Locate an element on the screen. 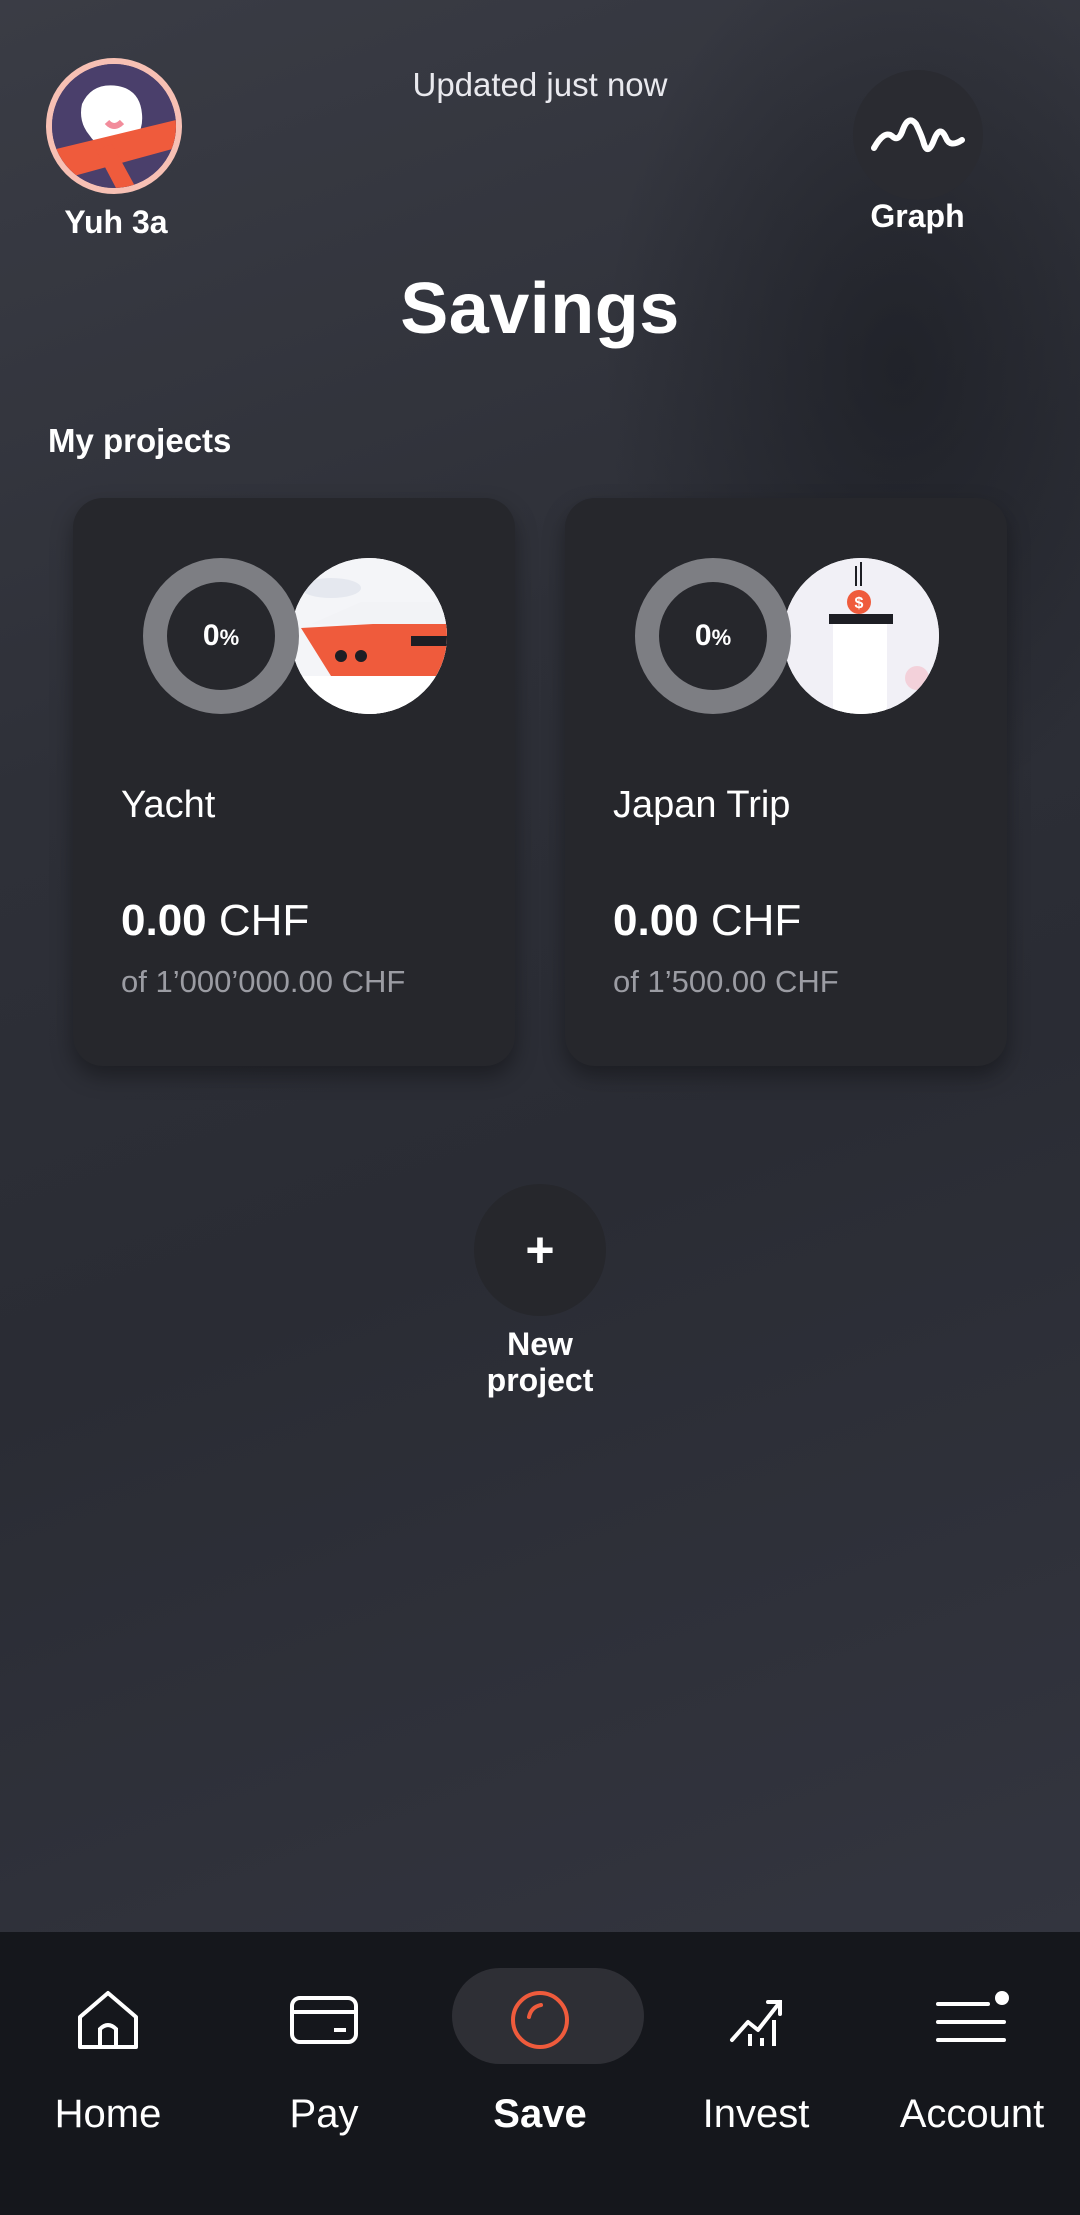  nav-item-account: Account is located at coordinates (972, 2073).